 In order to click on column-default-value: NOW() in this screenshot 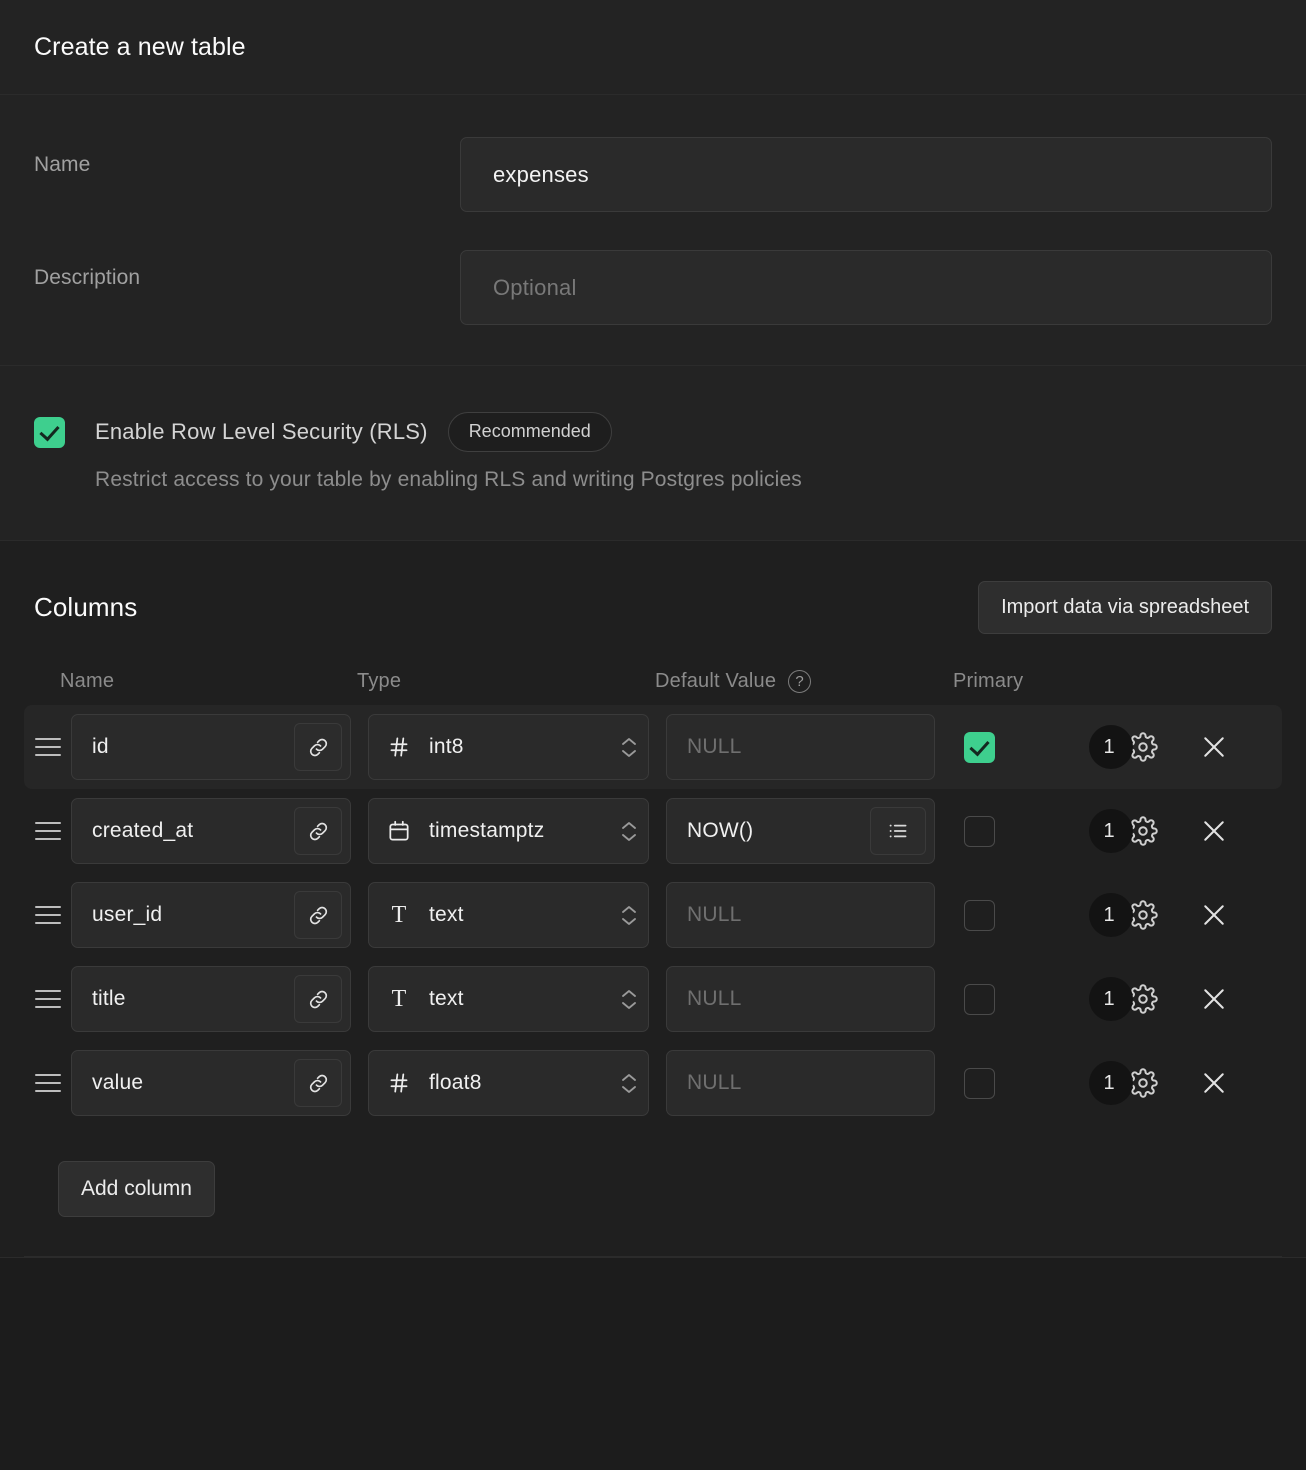, I will do `click(720, 830)`.